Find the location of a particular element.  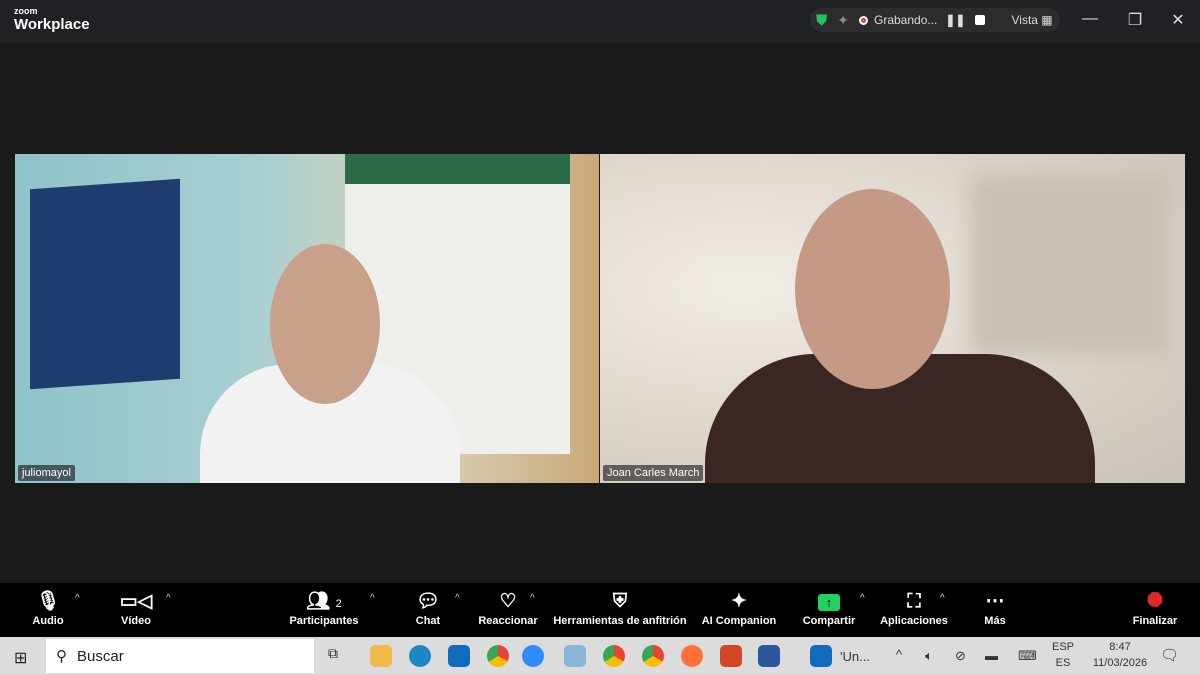

more-button: ⋯ Más is located at coordinates (995, 608).